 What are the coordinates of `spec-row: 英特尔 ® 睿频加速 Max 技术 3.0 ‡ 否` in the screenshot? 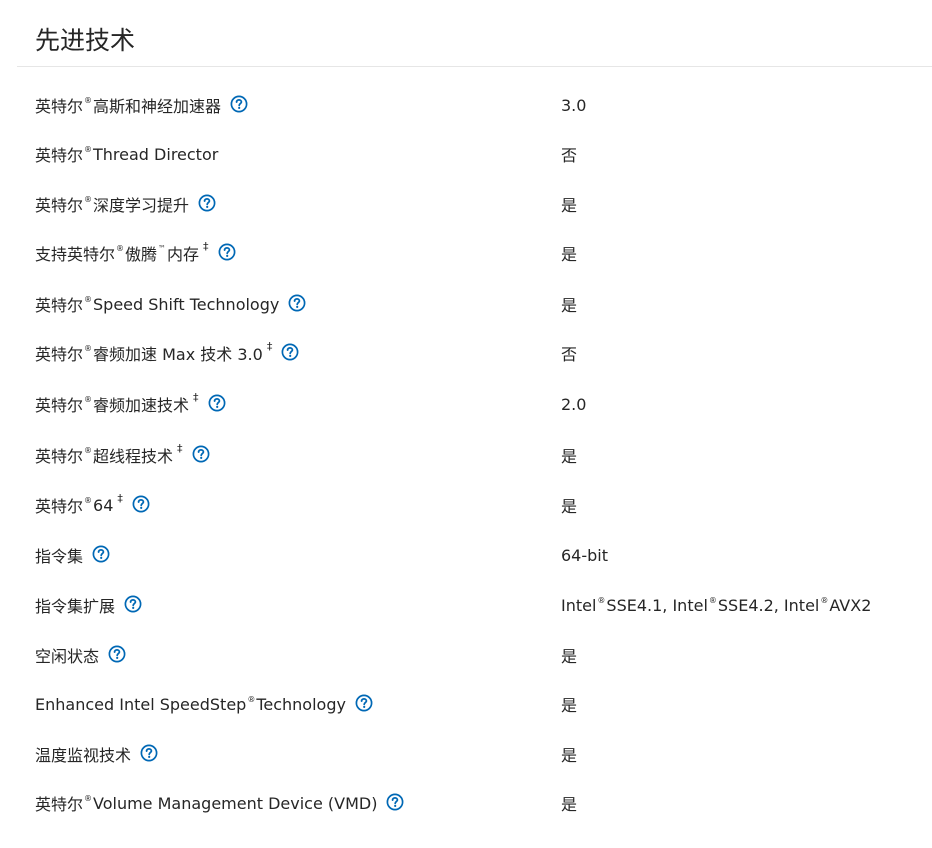 It's located at (466, 353).